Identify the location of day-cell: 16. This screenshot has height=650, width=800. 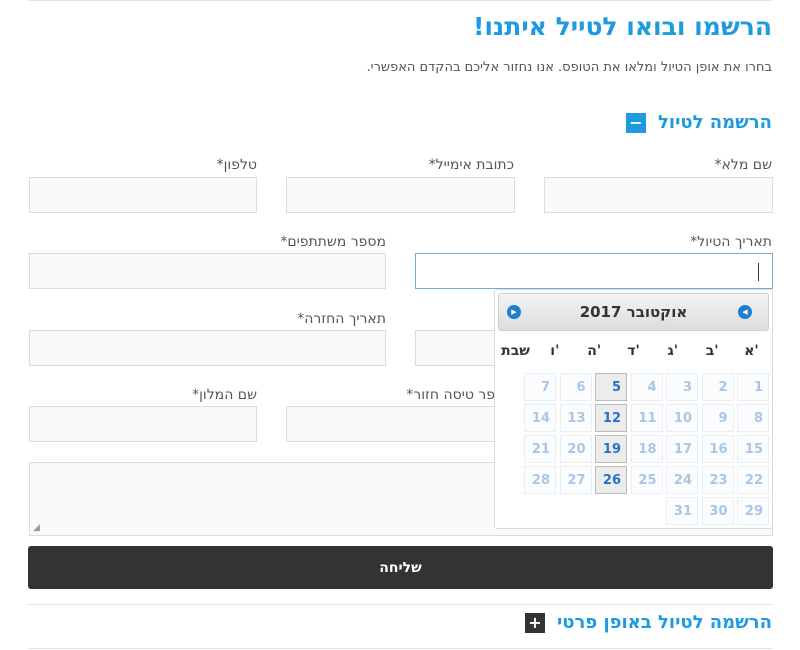
(717, 449).